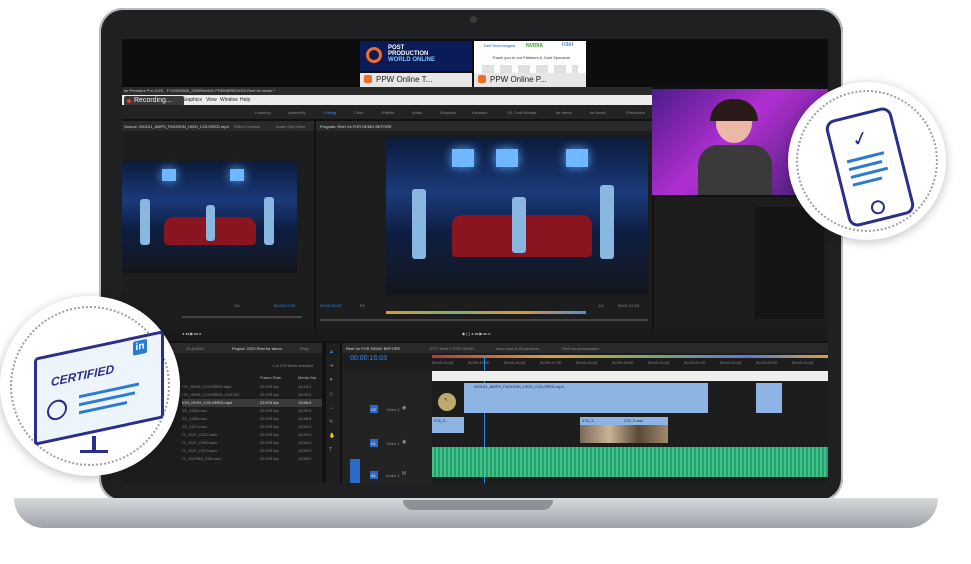 The image size is (971, 564). Describe the element at coordinates (331, 366) in the screenshot. I see `track-select-tool-icon: ⇥` at that location.